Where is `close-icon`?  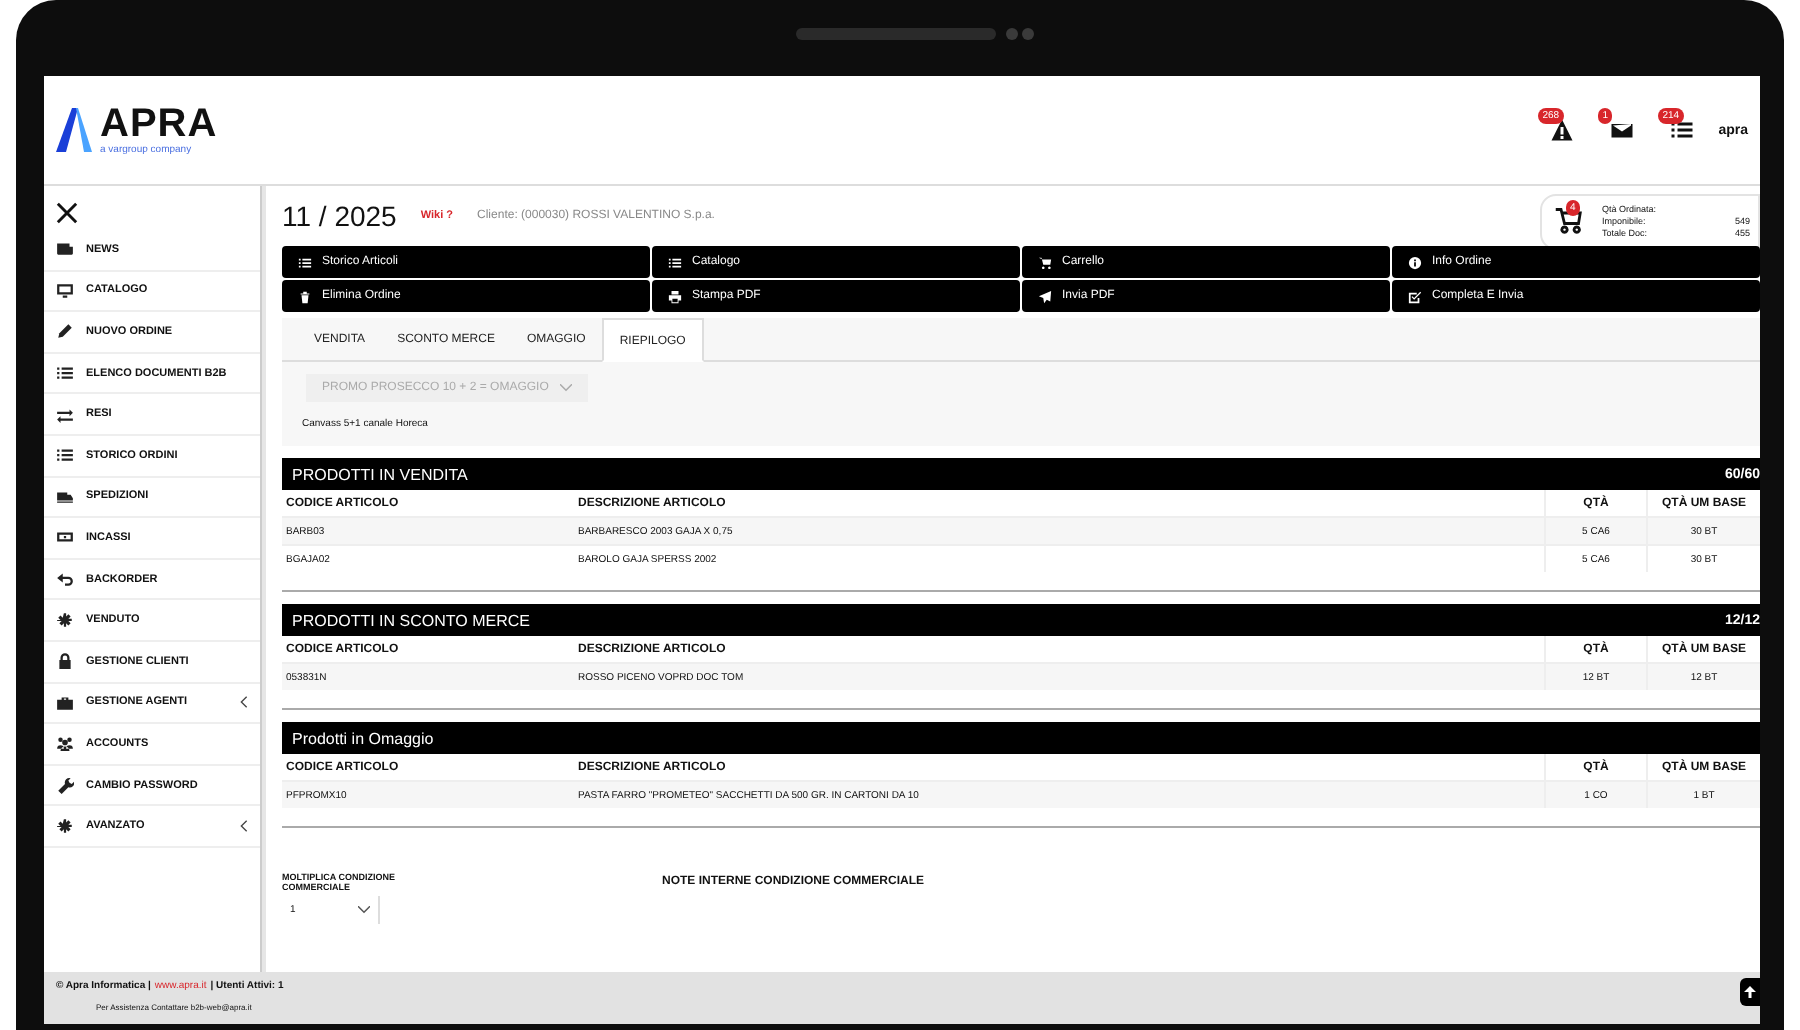
close-icon is located at coordinates (67, 213).